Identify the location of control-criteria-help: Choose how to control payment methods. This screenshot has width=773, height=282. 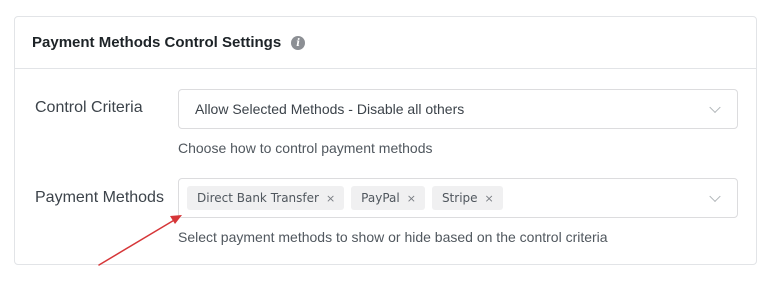
(305, 148).